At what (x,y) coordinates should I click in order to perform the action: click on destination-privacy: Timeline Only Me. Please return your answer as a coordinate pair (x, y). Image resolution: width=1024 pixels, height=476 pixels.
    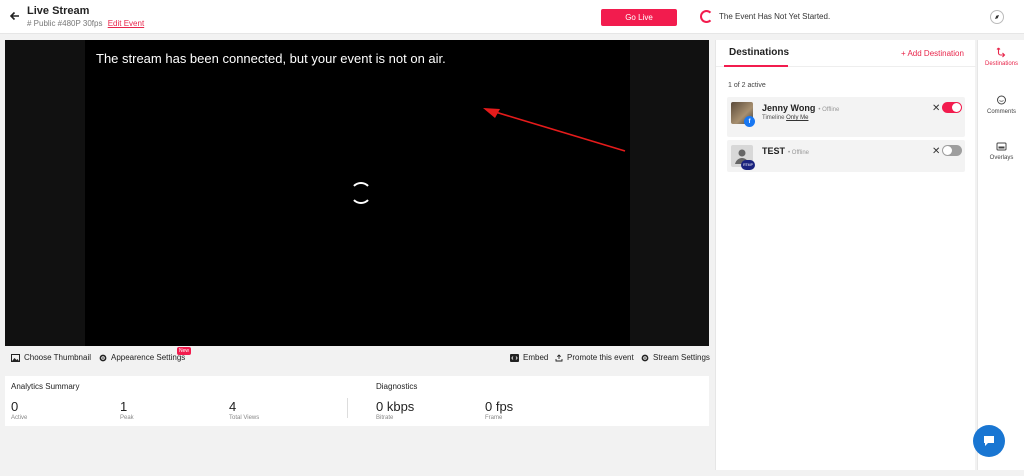
    Looking at the image, I should click on (785, 118).